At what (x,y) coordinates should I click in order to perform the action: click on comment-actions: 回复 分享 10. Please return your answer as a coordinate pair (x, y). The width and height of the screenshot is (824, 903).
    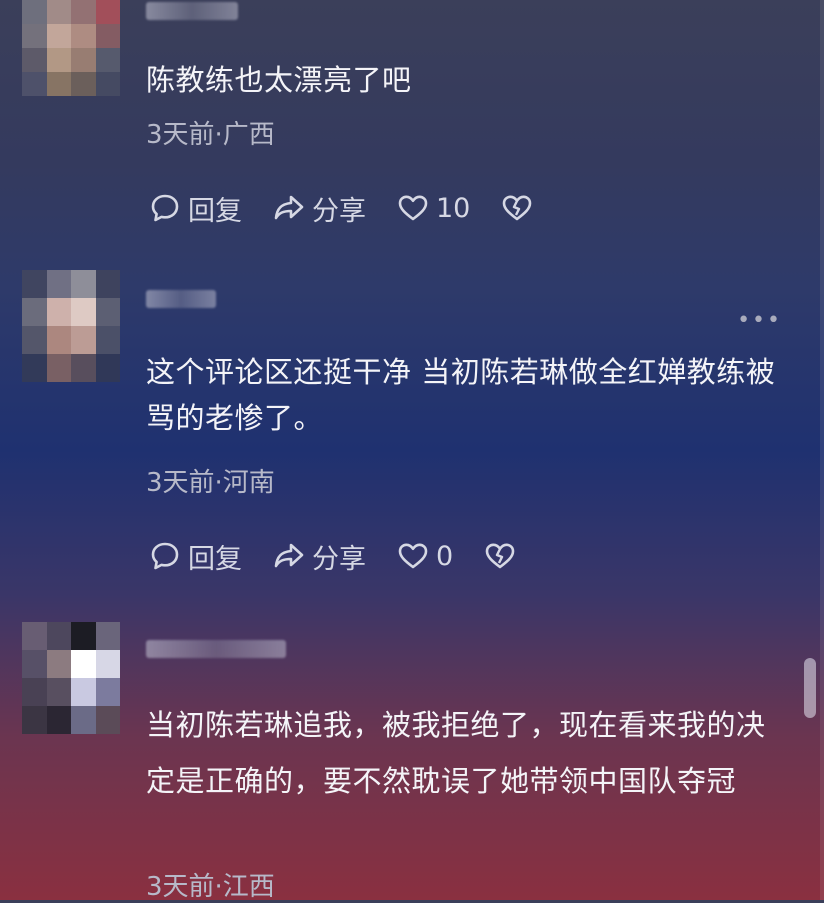
    Looking at the image, I should click on (359, 208).